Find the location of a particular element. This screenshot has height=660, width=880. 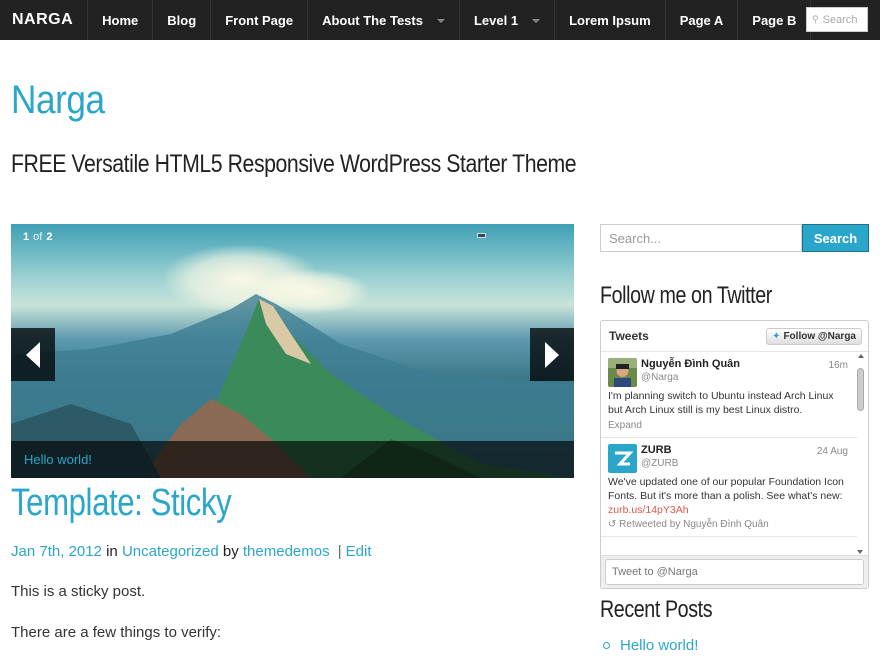

nav-lorem-ipsum-label: Lorem Ipsum is located at coordinates (610, 20).